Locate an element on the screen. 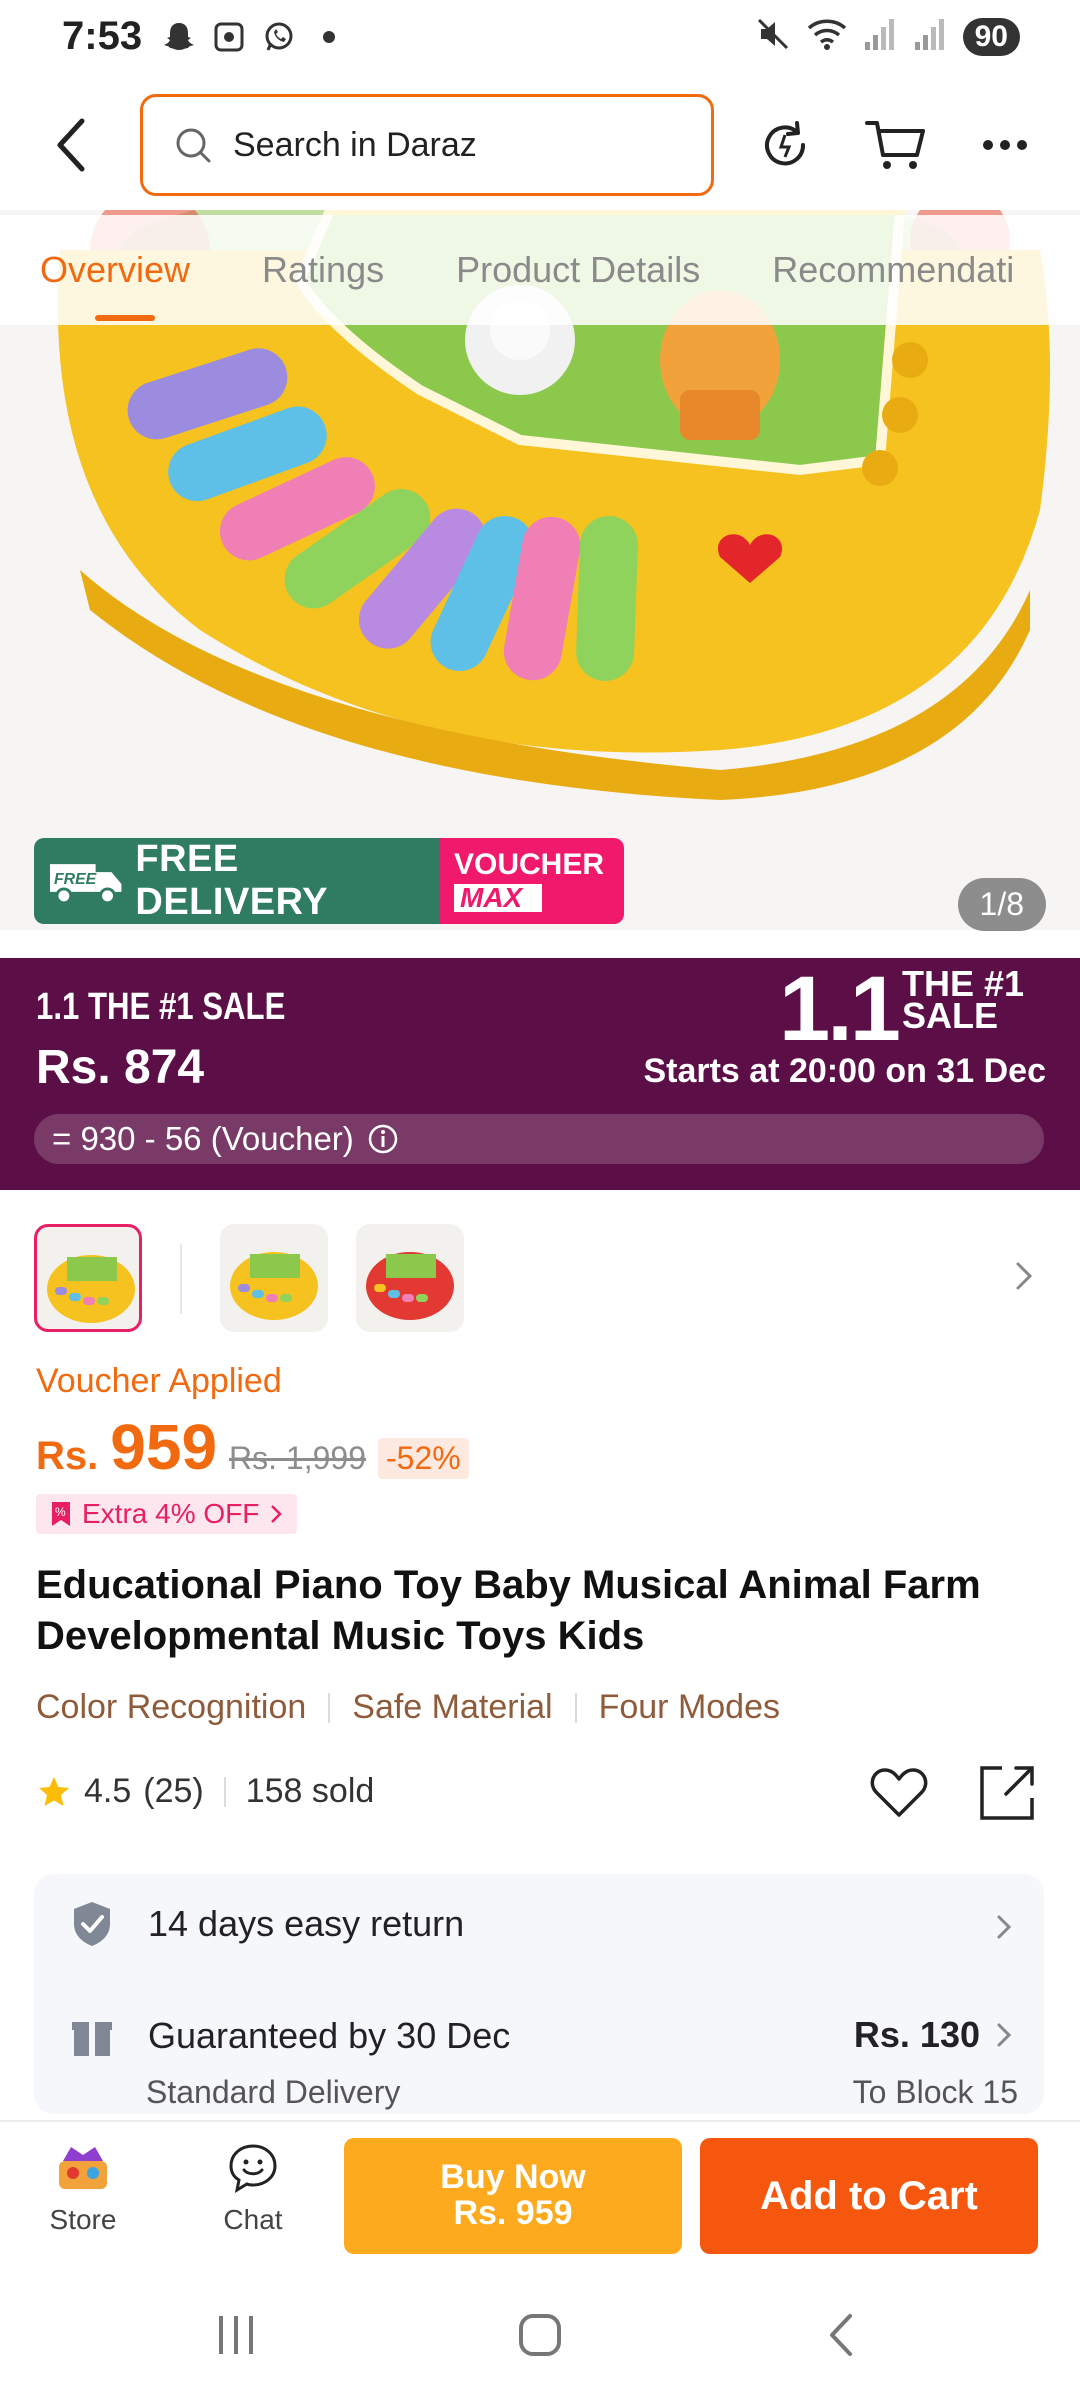 Image resolution: width=1080 pixels, height=2400 pixels. sale-title: 1.1 THE #1 SALE is located at coordinates (161, 1007).